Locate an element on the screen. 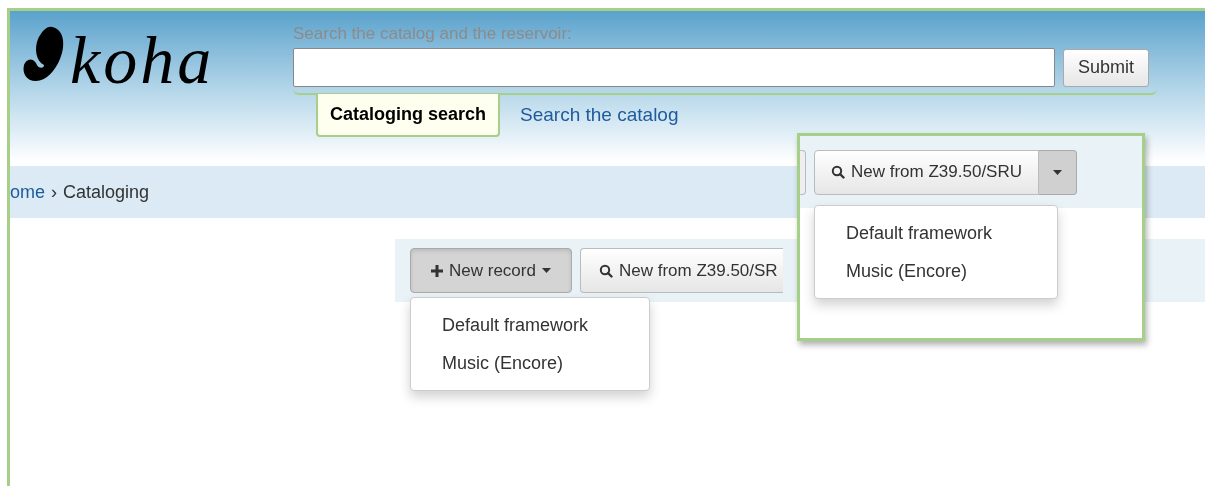 The image size is (1205, 486). z3950-button: New from Z39.50/SR is located at coordinates (681, 270).